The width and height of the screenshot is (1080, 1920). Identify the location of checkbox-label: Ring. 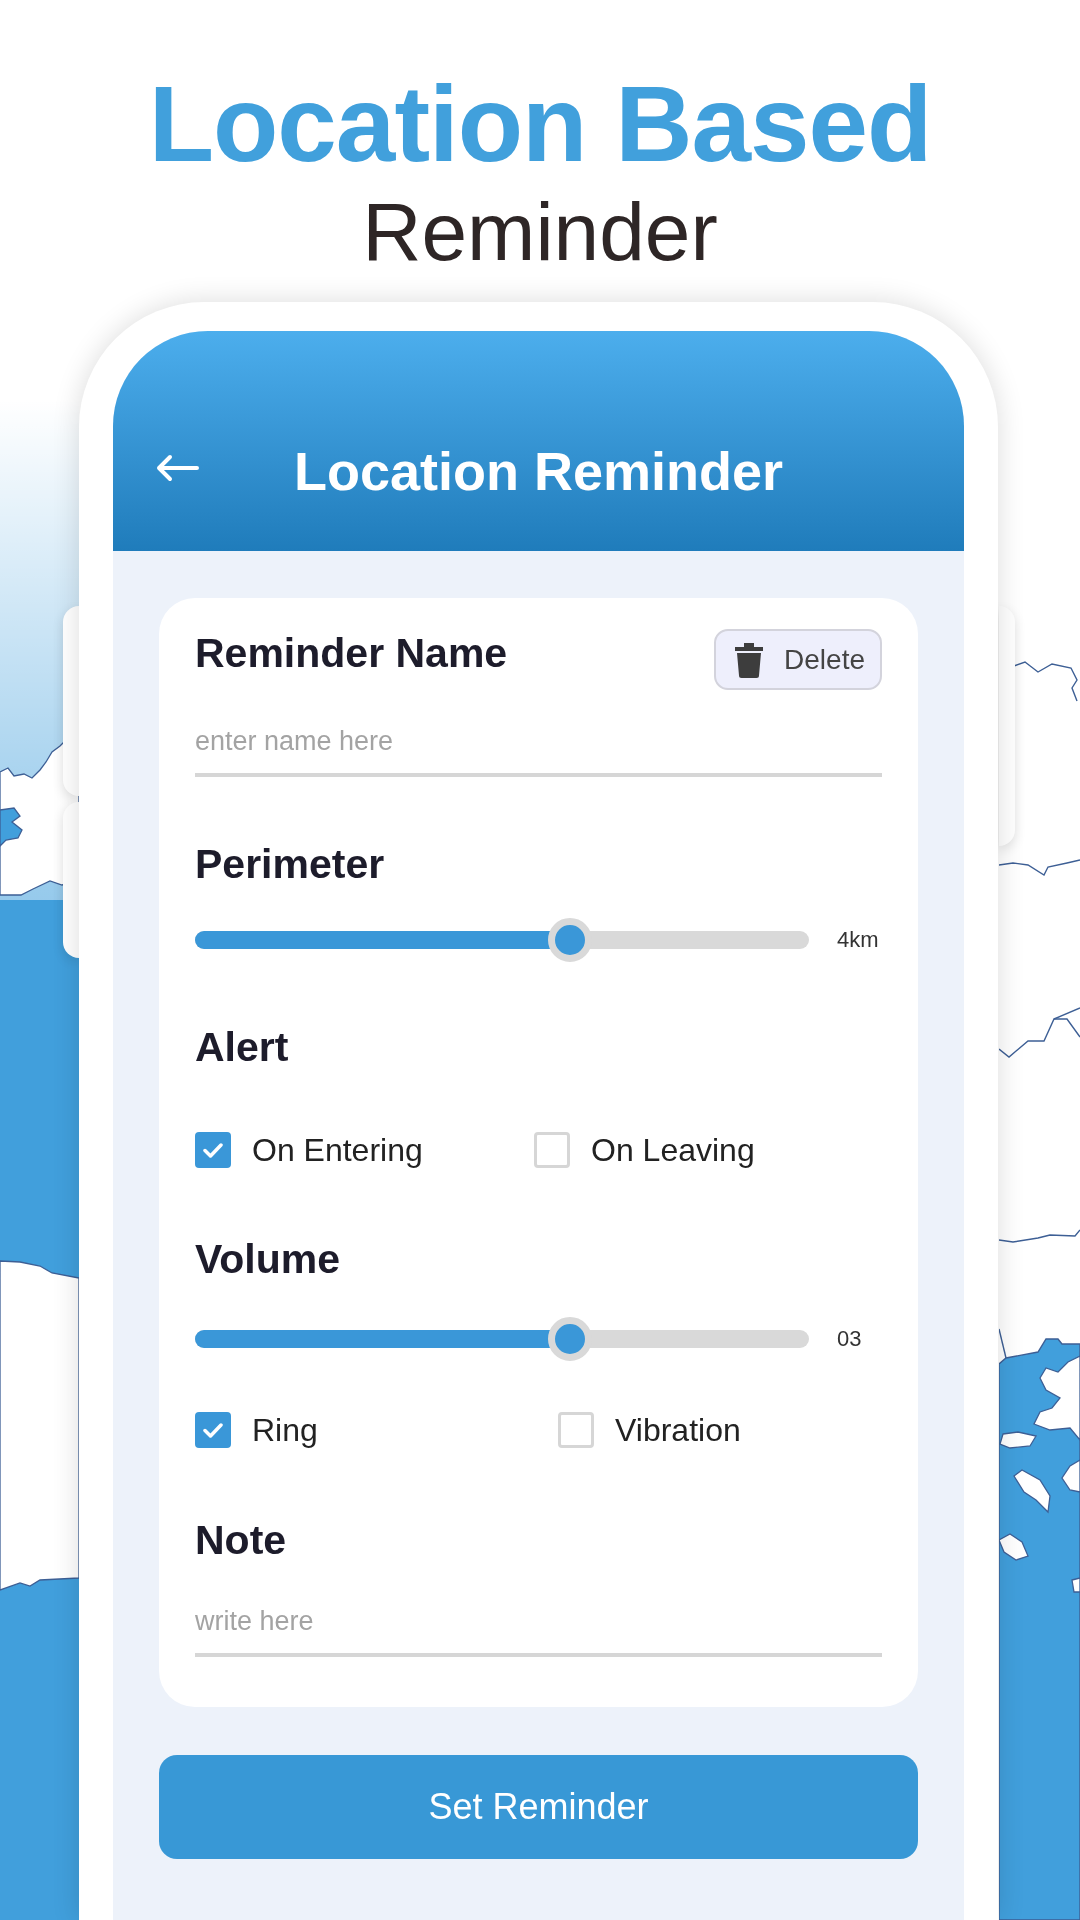
(285, 1430).